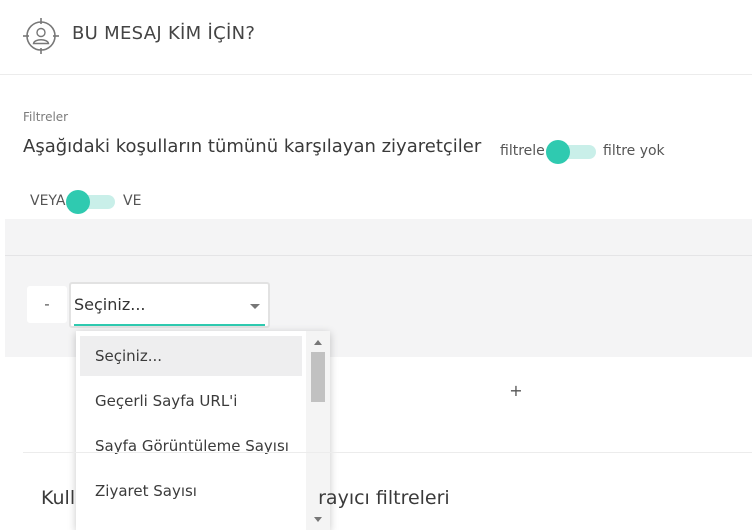  I want to click on section-title-left: Kull, so click(58, 498).